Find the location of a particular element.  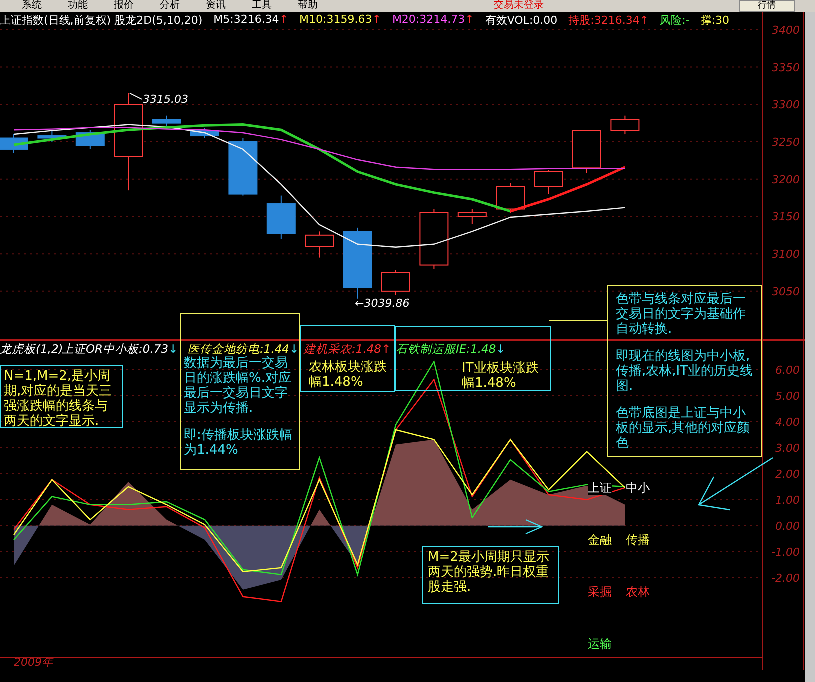

legend-label: 农林 is located at coordinates (638, 591).